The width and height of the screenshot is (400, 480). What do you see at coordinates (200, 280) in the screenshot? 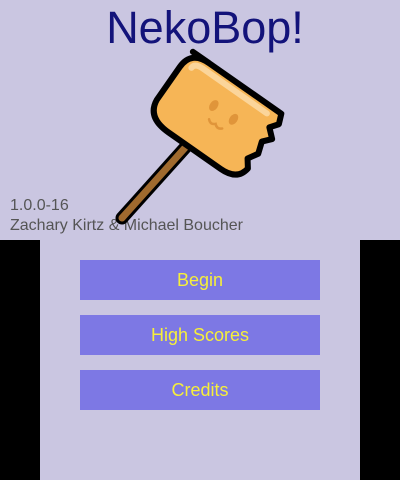
I see `begin-button: Begin` at bounding box center [200, 280].